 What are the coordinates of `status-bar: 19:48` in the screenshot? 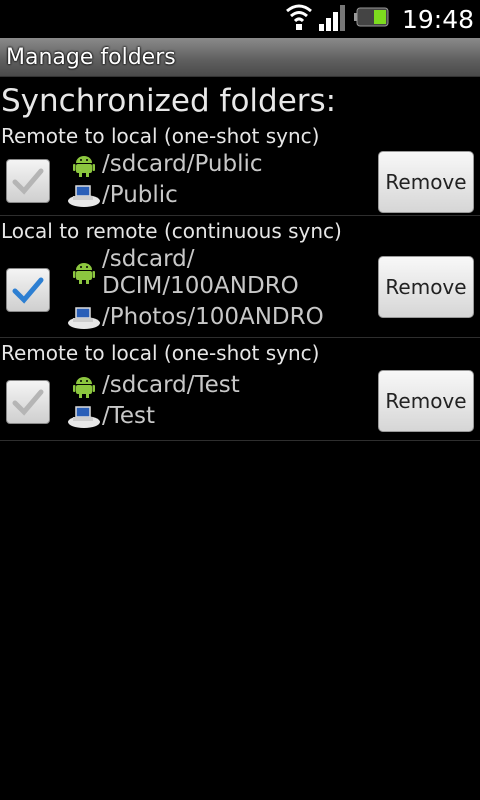 It's located at (240, 19).